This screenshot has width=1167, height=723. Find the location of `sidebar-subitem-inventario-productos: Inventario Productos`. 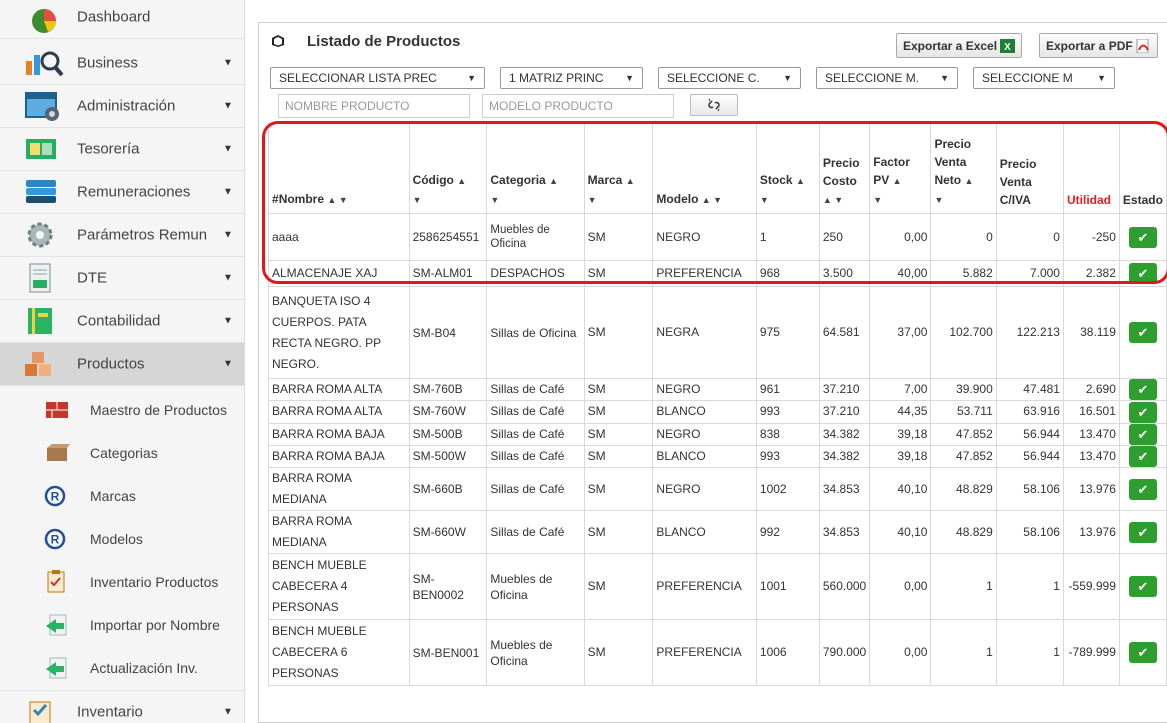

sidebar-subitem-inventario-productos: Inventario Productos is located at coordinates (122, 581).